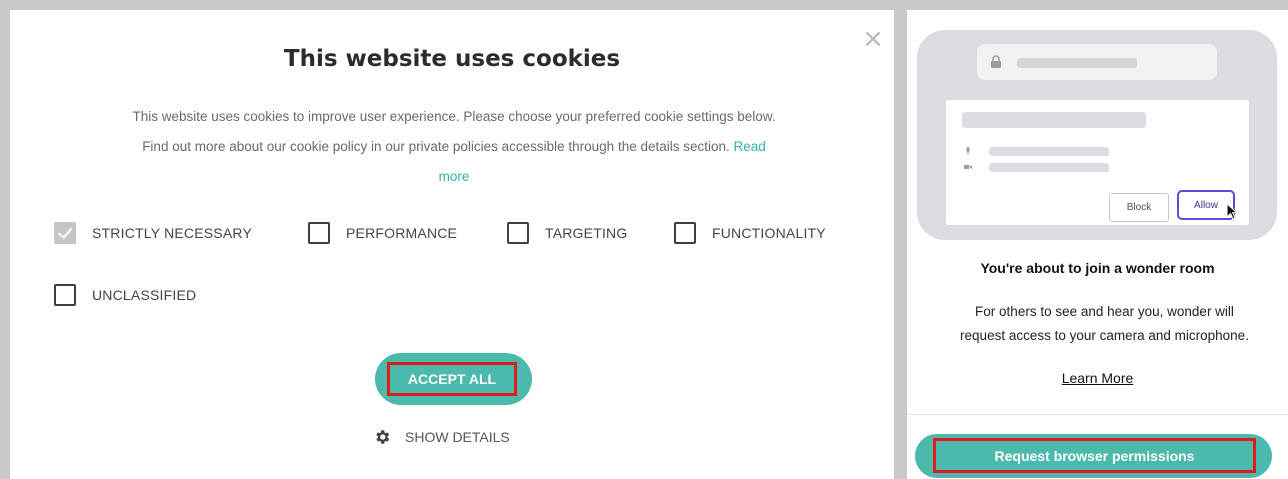 This screenshot has height=479, width=1288. Describe the element at coordinates (383, 437) in the screenshot. I see `gear-icon` at that location.